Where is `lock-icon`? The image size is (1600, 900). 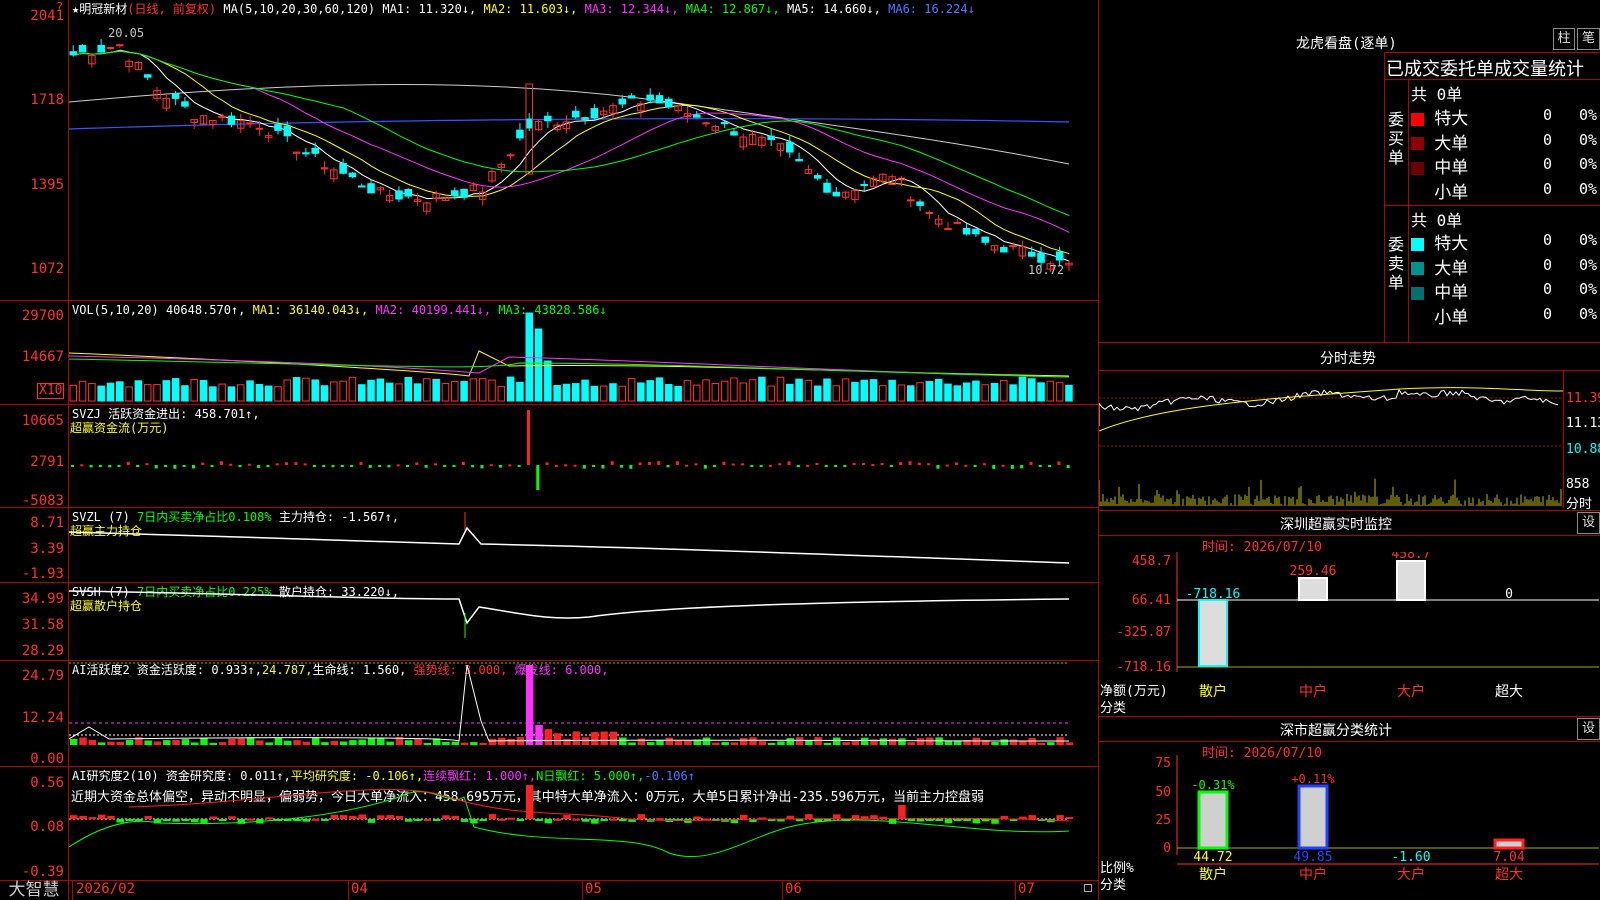 lock-icon is located at coordinates (1088, 888).